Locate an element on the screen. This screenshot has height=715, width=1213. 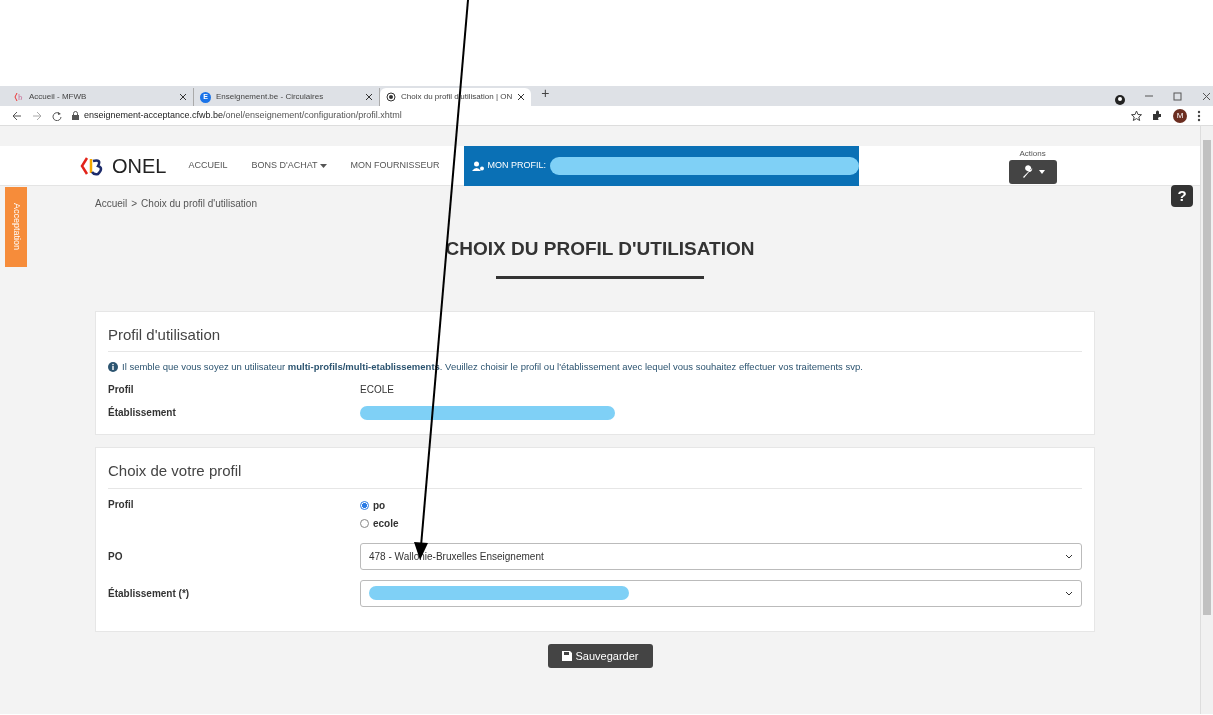
brand-name: ONEL is located at coordinates (139, 165).